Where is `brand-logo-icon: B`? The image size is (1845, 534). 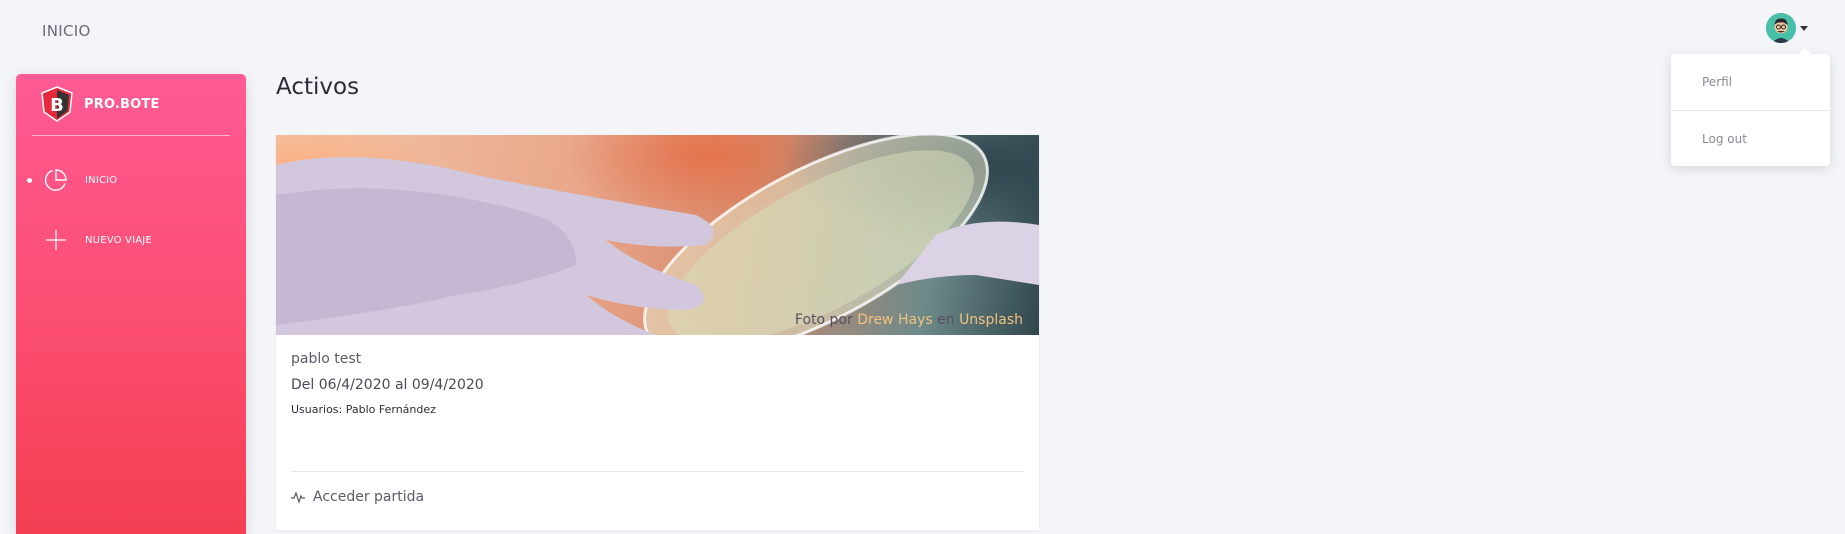 brand-logo-icon: B is located at coordinates (57, 104).